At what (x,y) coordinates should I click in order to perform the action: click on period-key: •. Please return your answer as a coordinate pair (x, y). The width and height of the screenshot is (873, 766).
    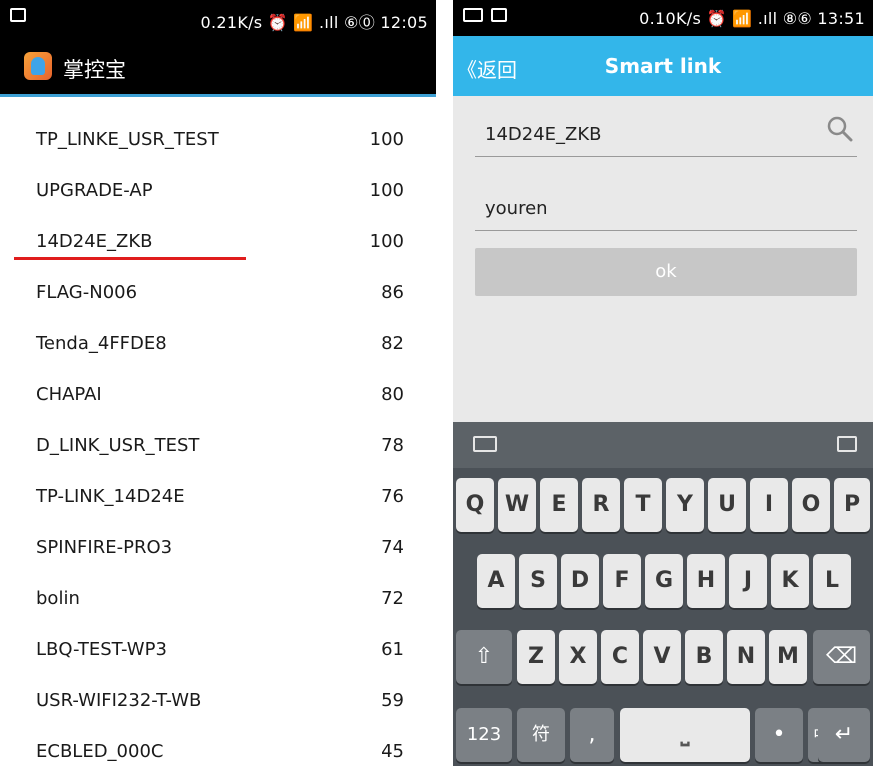
    Looking at the image, I should click on (779, 735).